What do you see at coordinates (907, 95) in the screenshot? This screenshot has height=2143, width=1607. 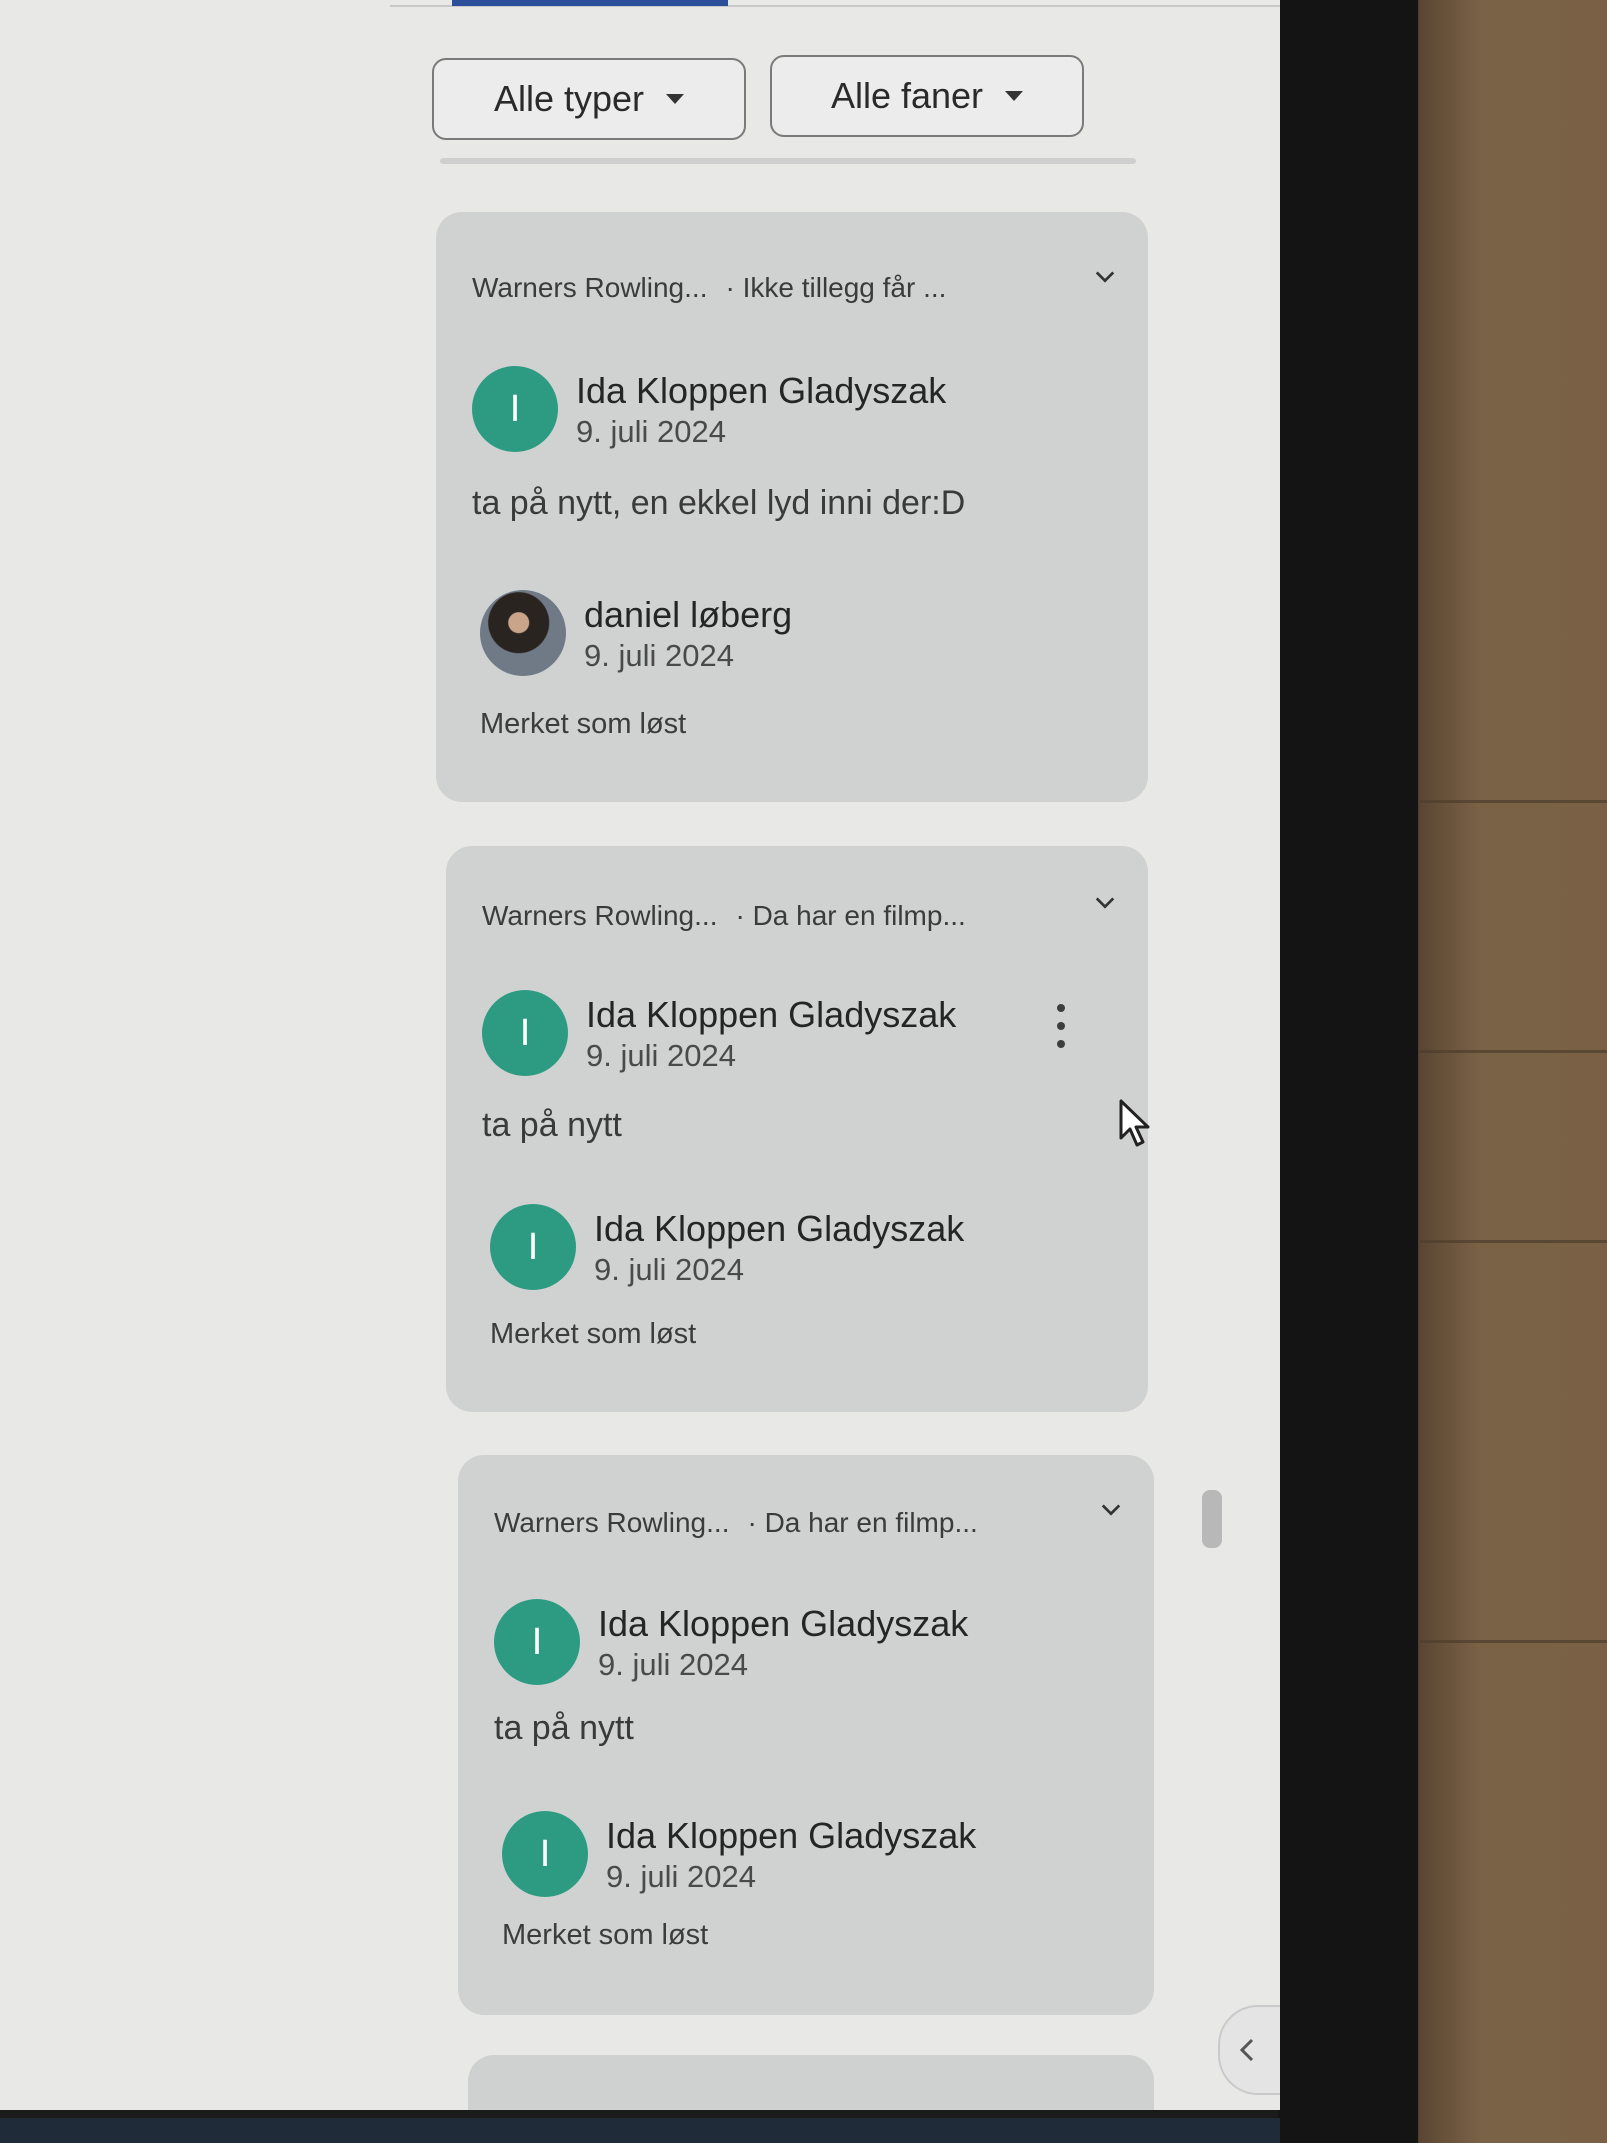 I see `tab-filter-label: Alle faner` at bounding box center [907, 95].